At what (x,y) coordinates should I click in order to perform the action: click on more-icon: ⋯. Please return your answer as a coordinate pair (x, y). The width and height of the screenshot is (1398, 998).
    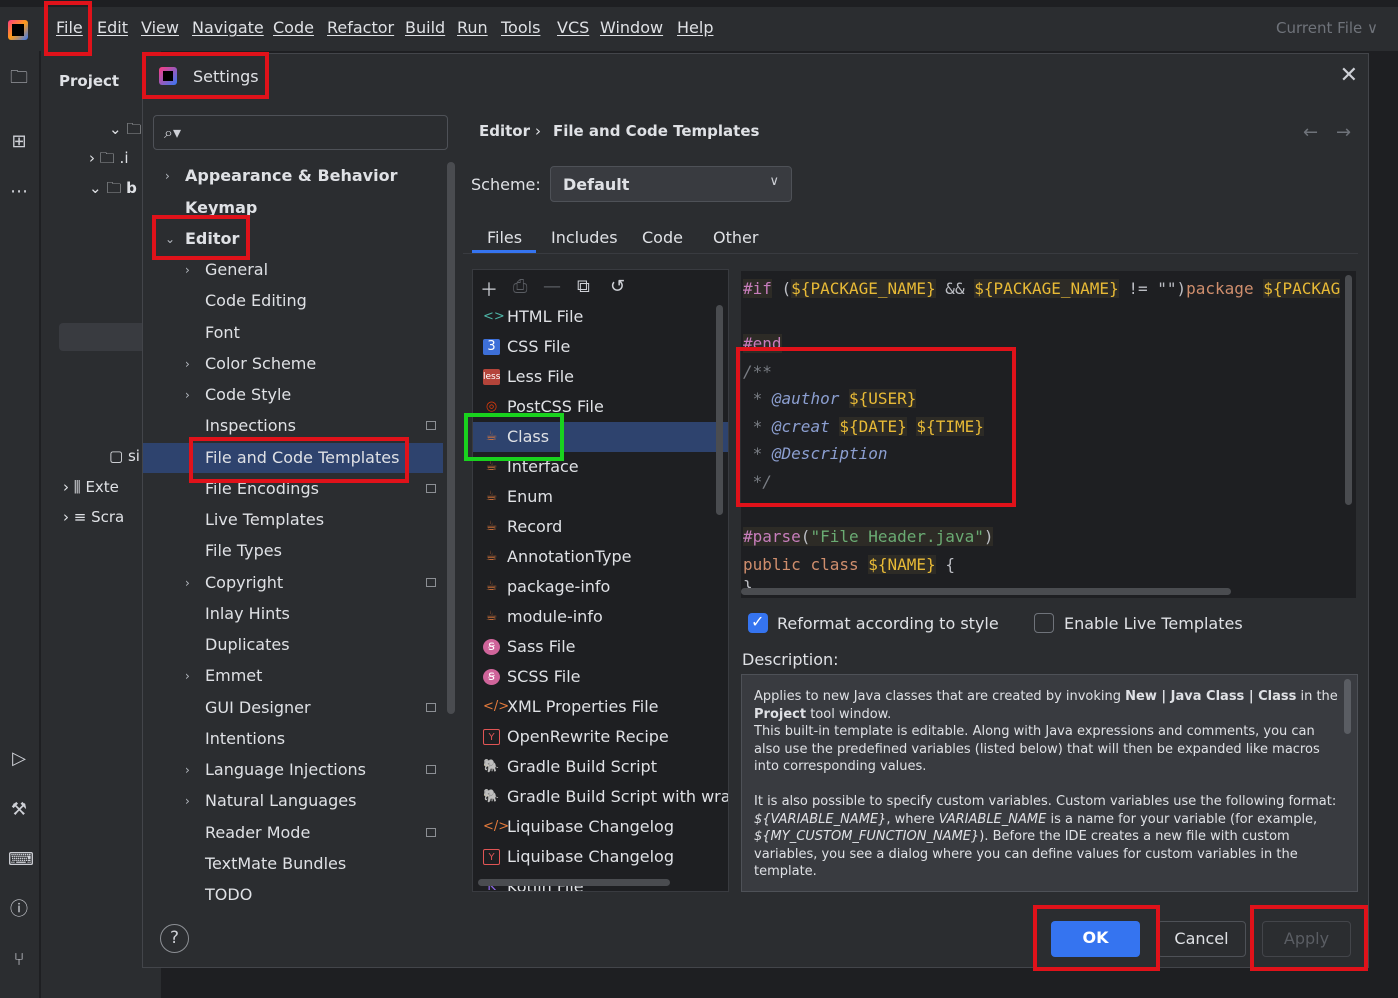
    Looking at the image, I should click on (19, 192).